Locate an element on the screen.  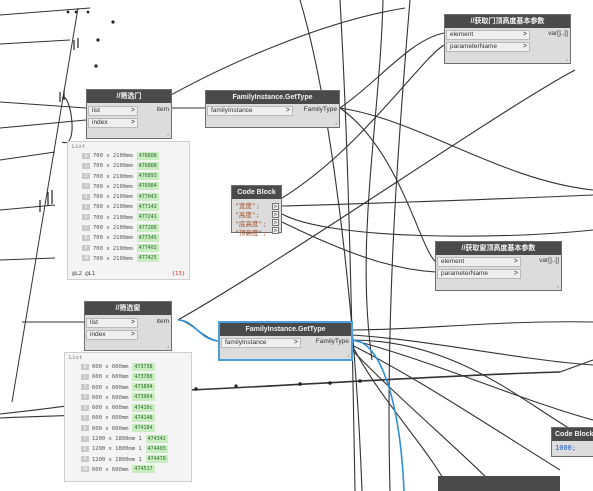
row-index: 0 is located at coordinates (86, 155).